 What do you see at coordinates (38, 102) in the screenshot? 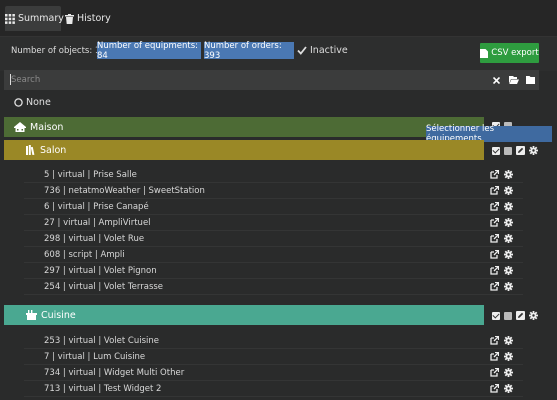
I see `none-label: None` at bounding box center [38, 102].